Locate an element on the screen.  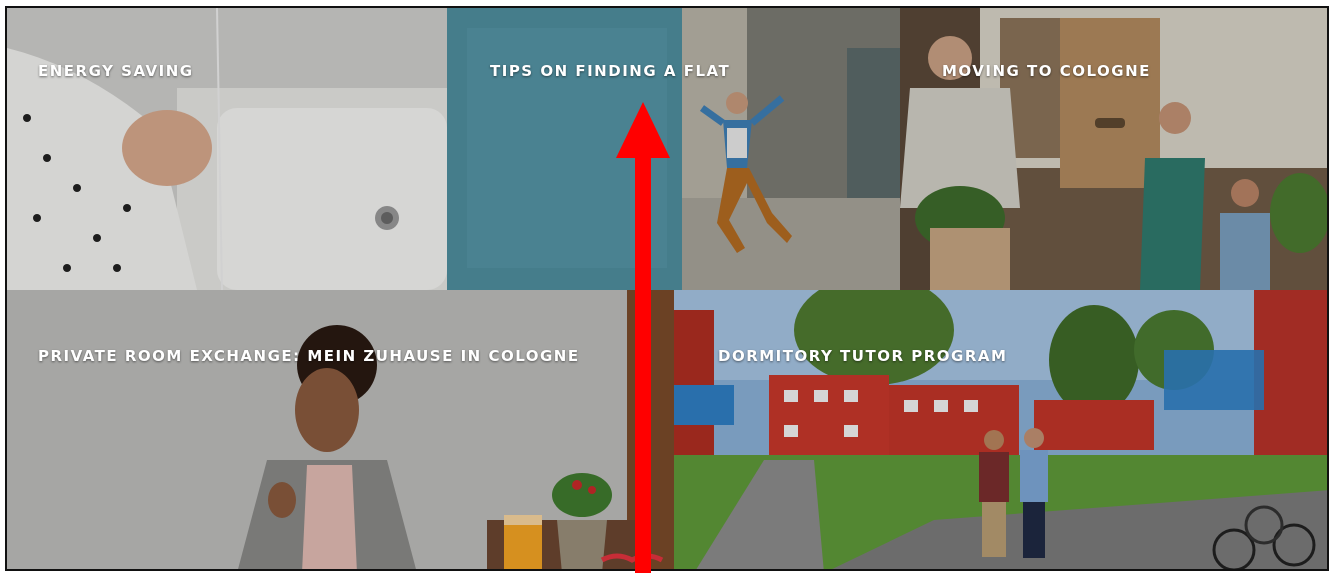
arrow-up-icon is located at coordinates (643, 337).